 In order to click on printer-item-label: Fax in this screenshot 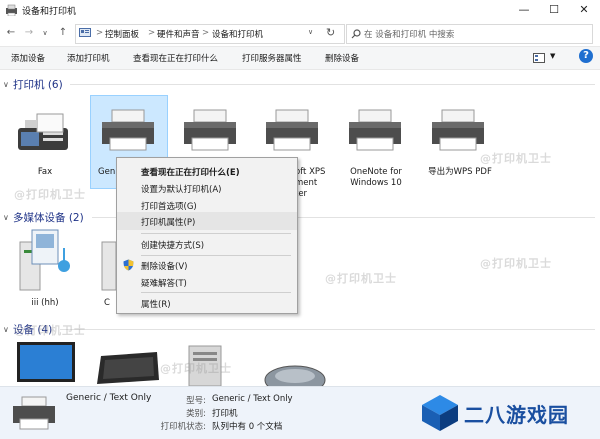, I will do `click(45, 172)`.